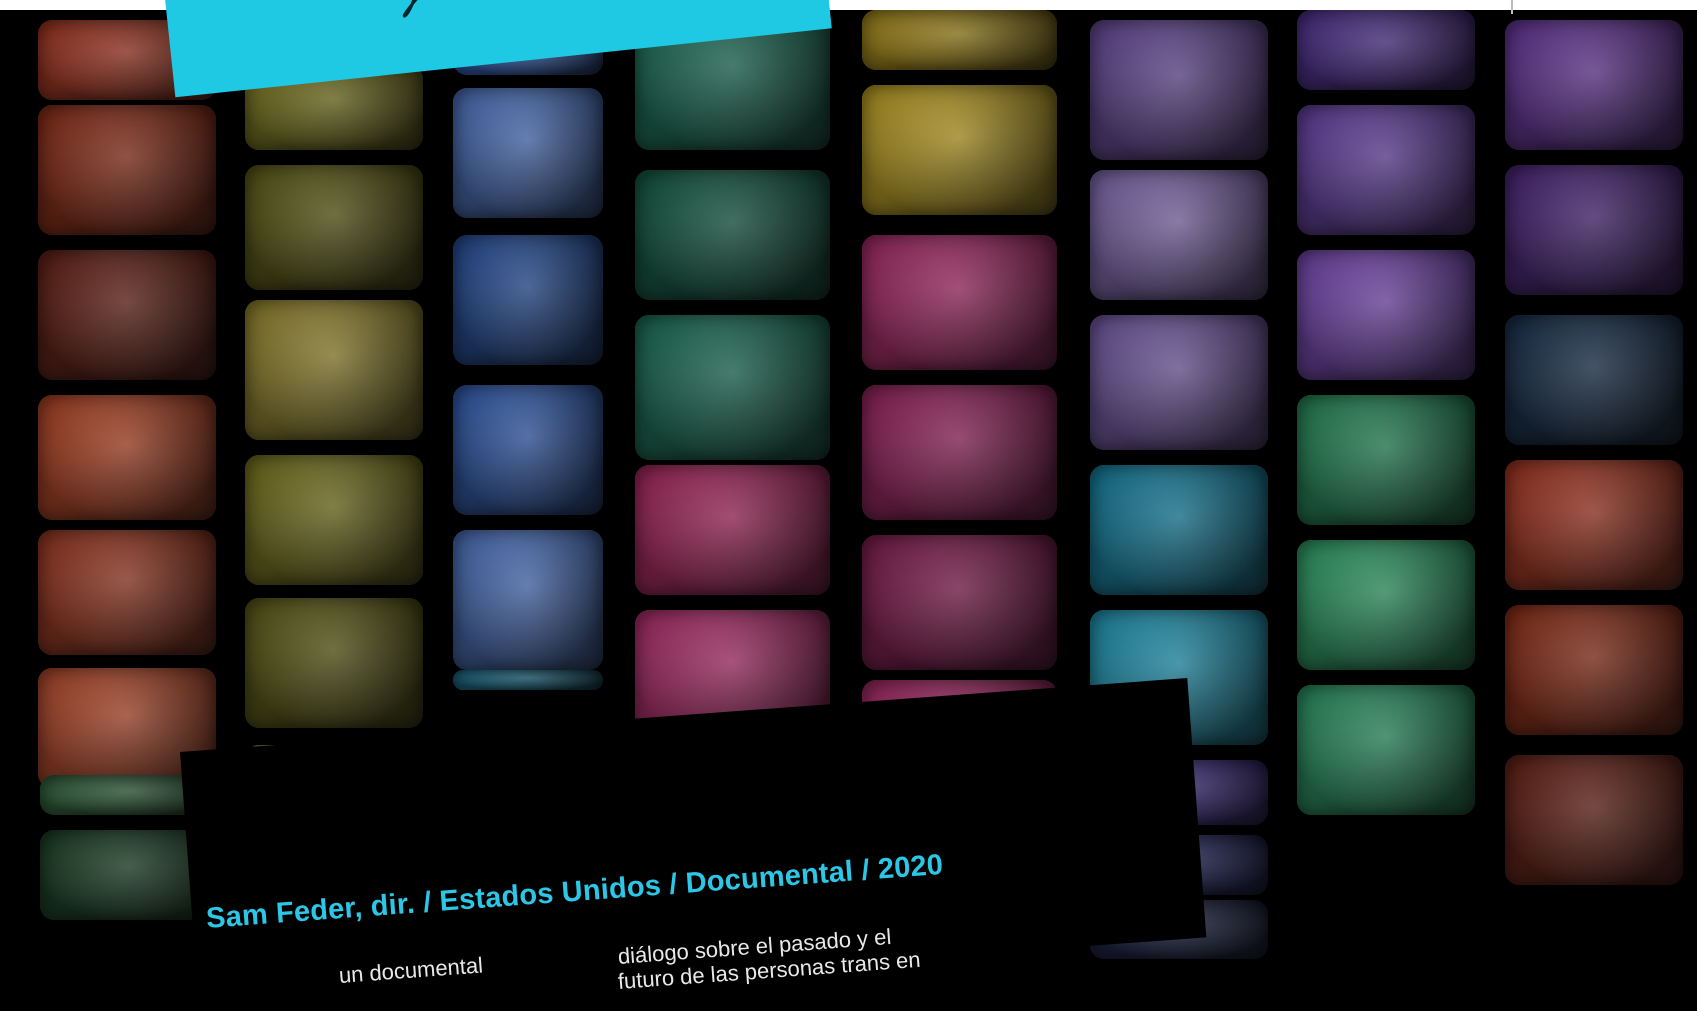 This screenshot has height=1011, width=1697. I want to click on title-script-flourish, so click(410, 9).